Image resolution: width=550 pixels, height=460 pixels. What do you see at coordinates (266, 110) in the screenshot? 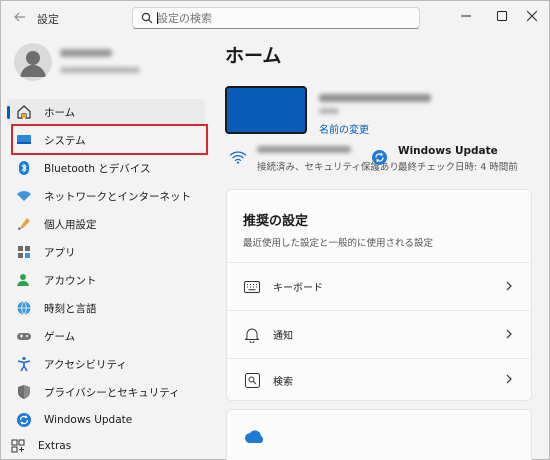
I see `device-wallpaper-thumbnail` at bounding box center [266, 110].